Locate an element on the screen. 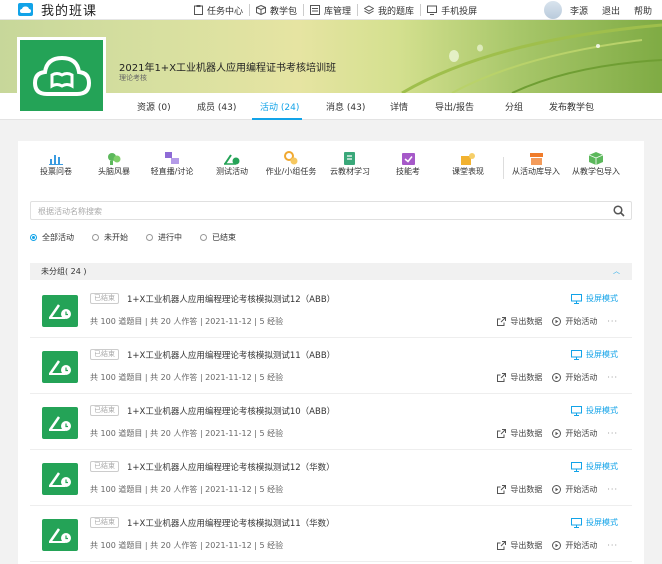  filter-in-progress: 进行中 is located at coordinates (164, 237).